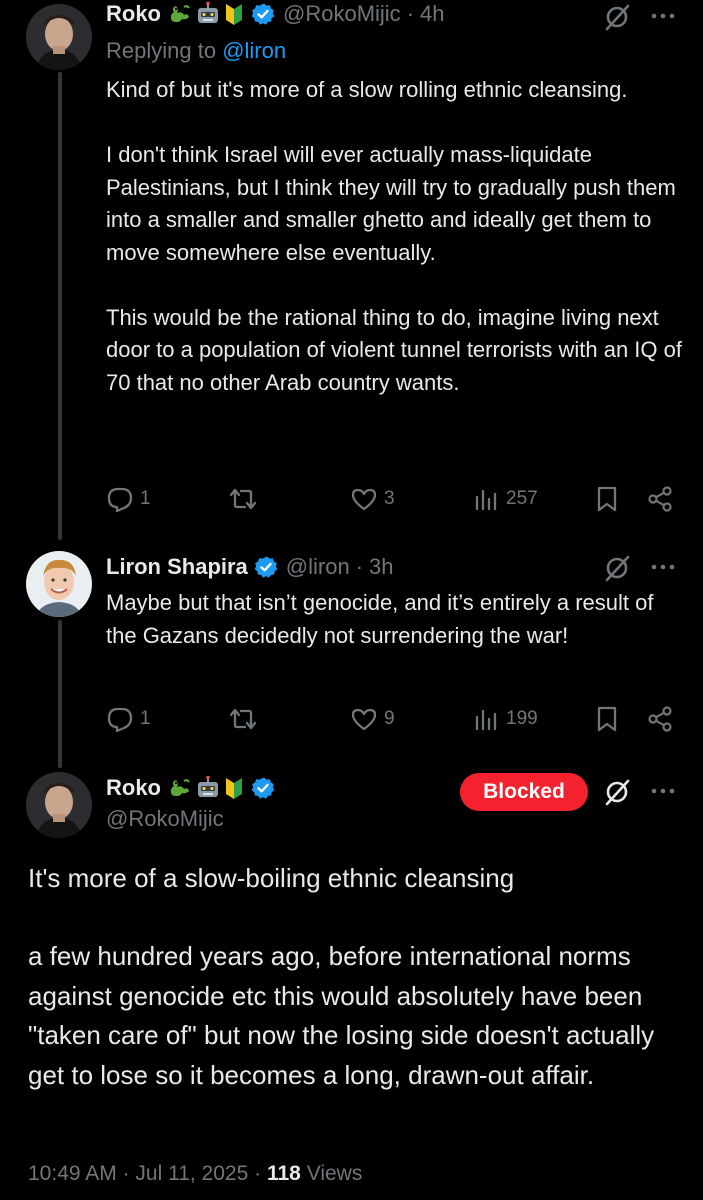 Image resolution: width=703 pixels, height=1200 pixels. What do you see at coordinates (161, 50) in the screenshot?
I see `replying-prefix: Replying to` at bounding box center [161, 50].